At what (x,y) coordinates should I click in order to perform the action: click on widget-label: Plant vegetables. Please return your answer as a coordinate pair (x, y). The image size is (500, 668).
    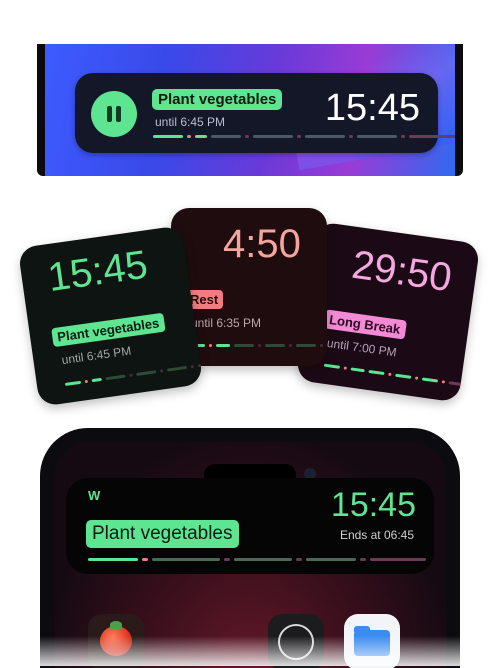
    Looking at the image, I should click on (108, 330).